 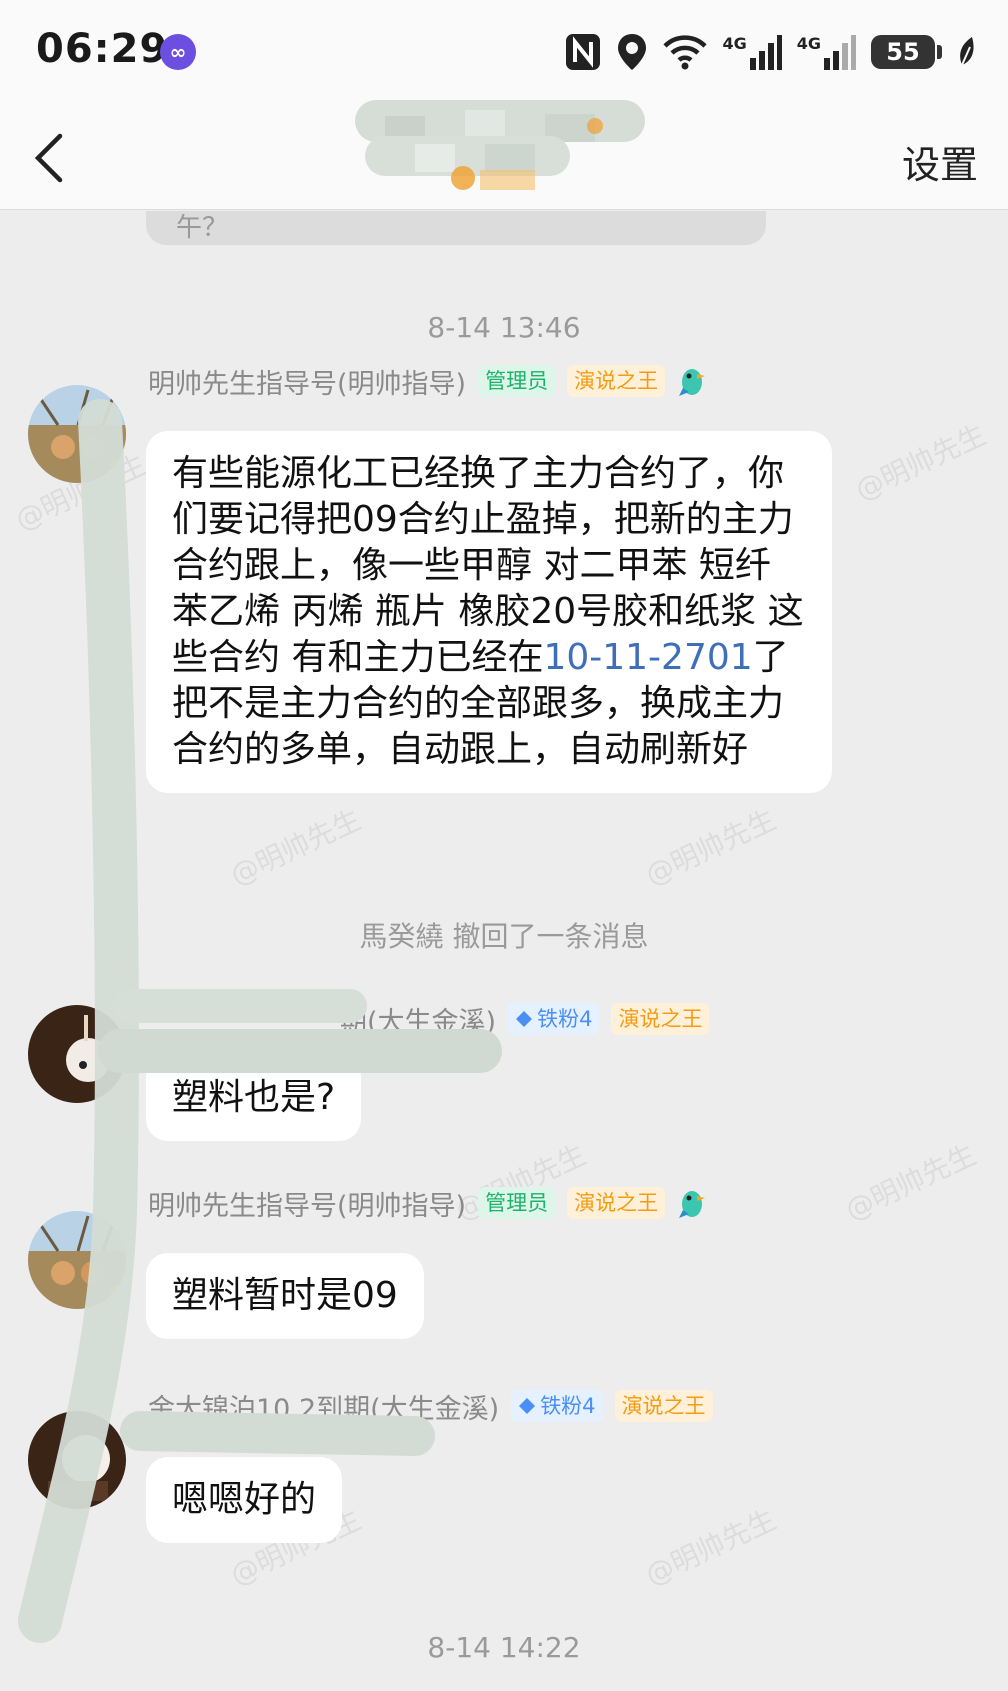 I want to click on status-bar: 06:29 ∞ 4G 4G 55, so click(x=504, y=50).